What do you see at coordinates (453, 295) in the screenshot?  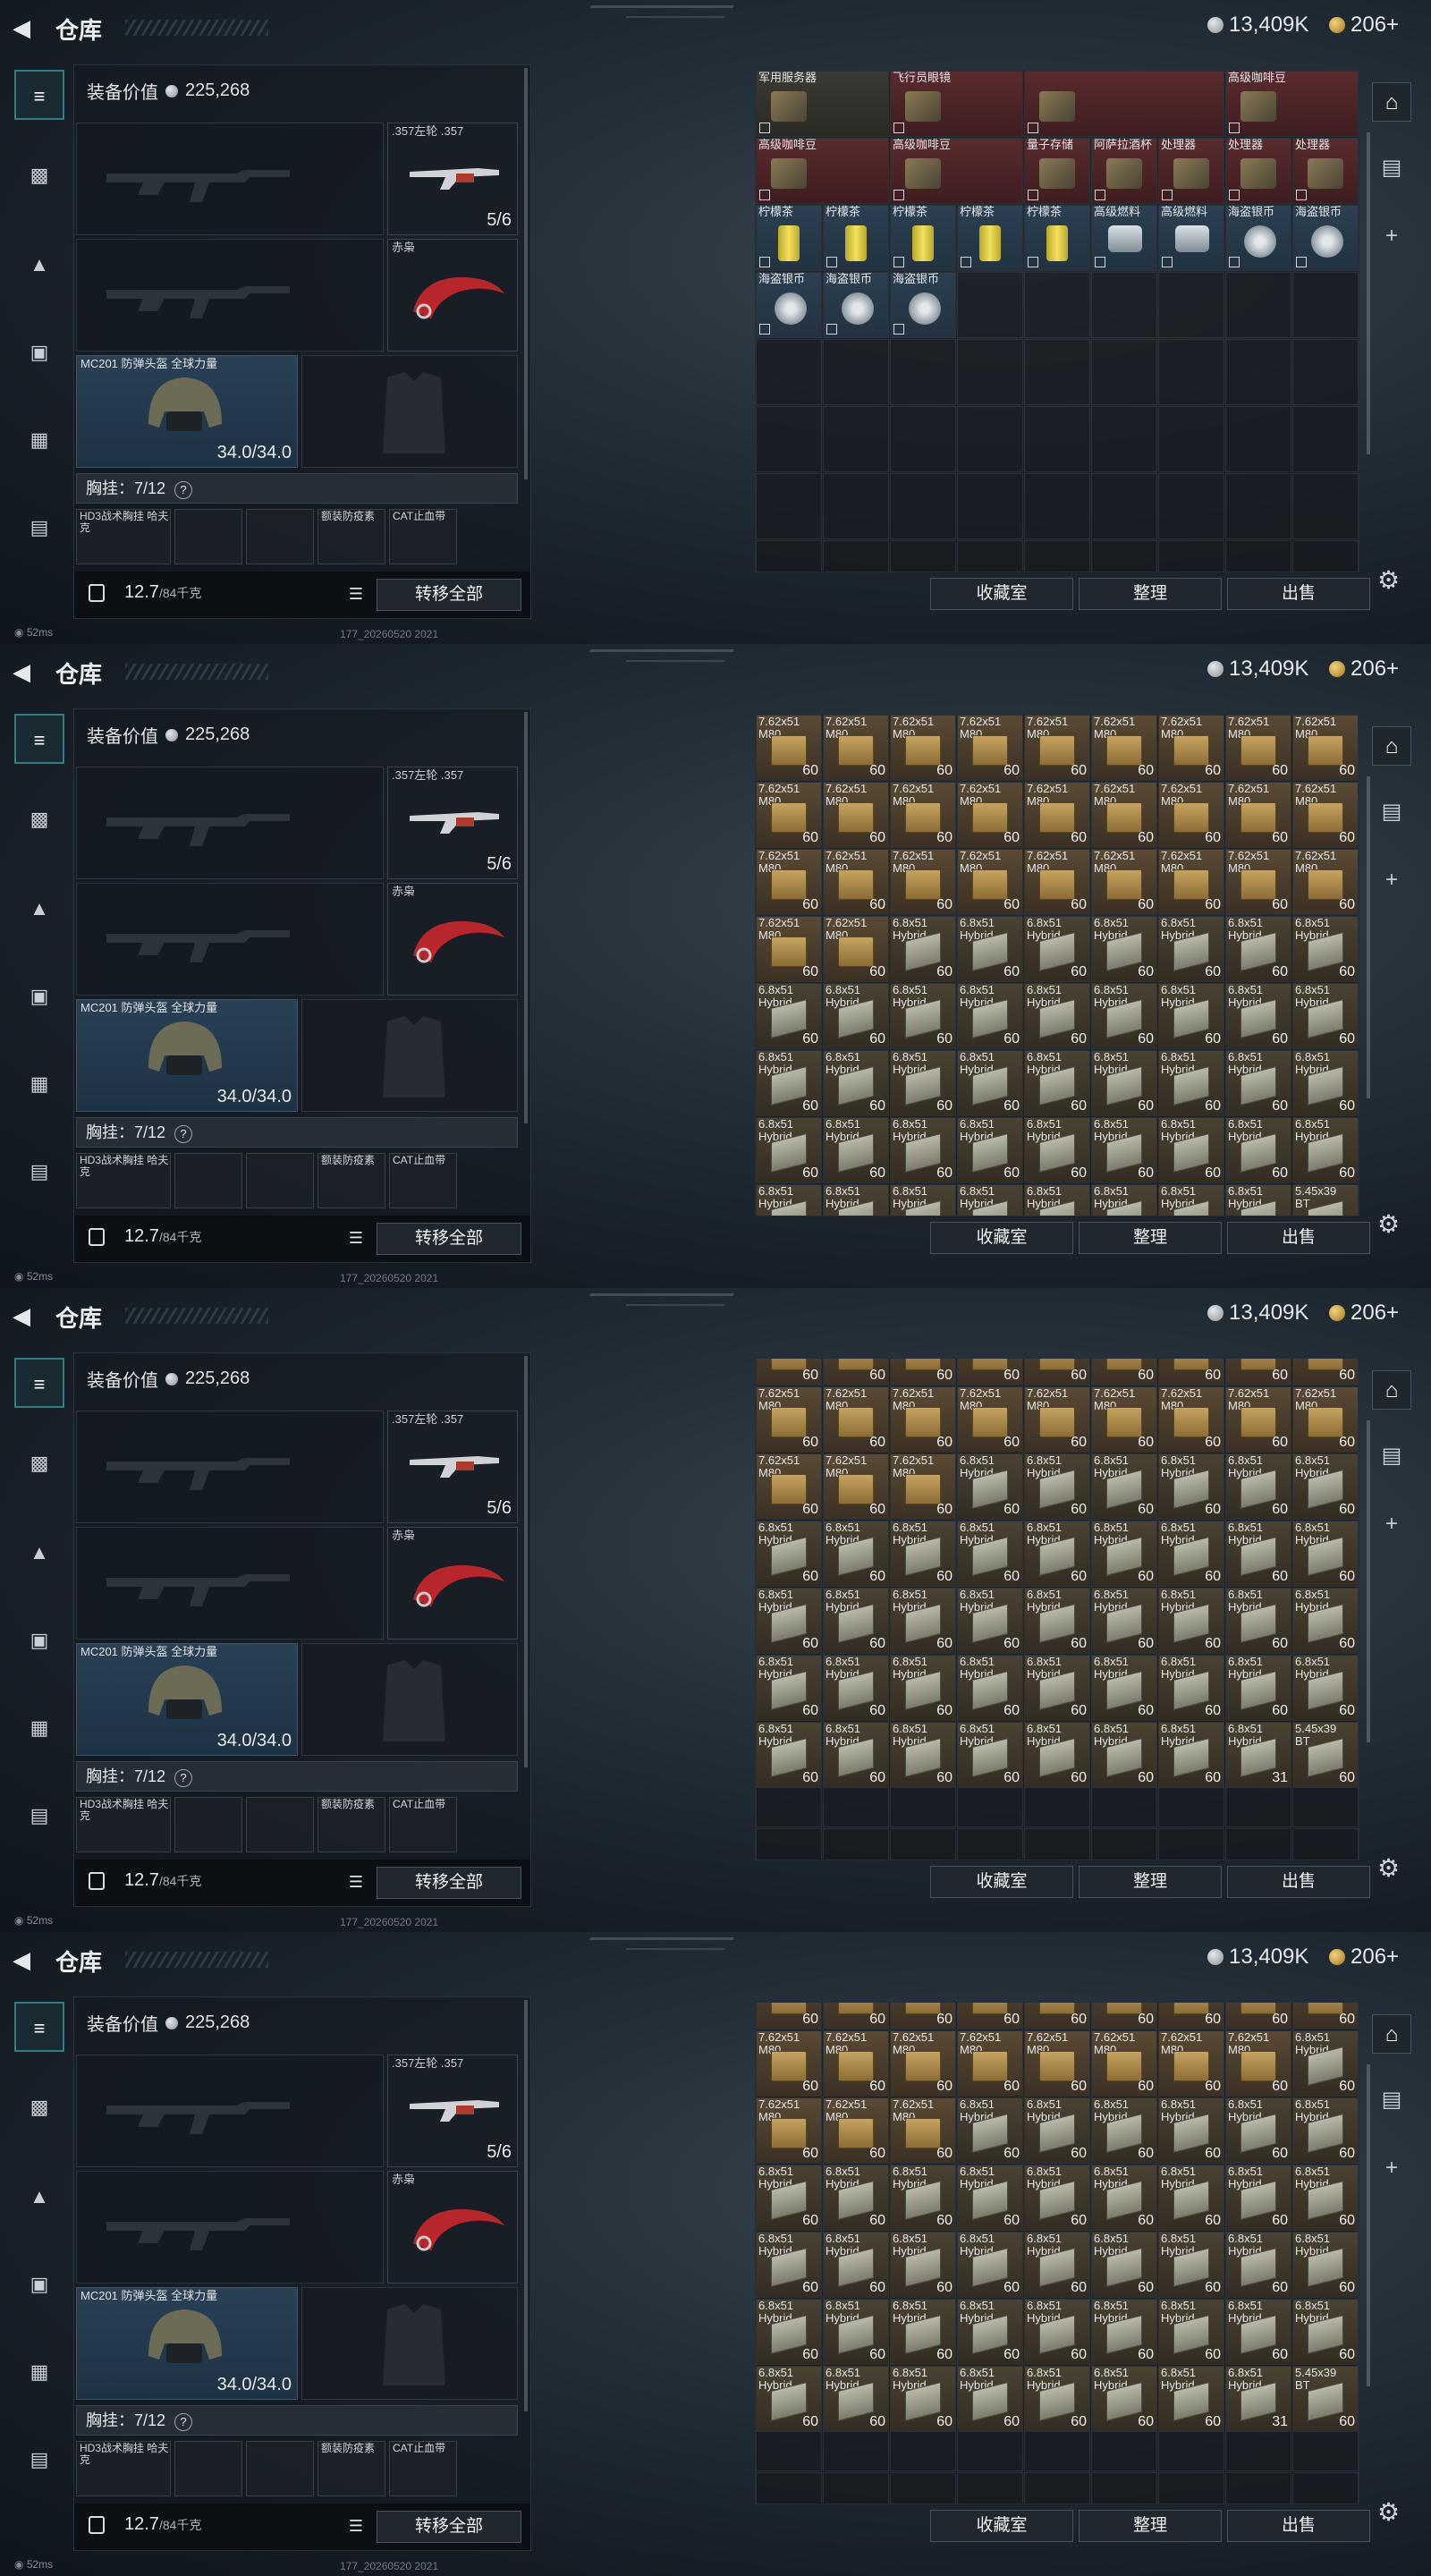 I see `knife-slot: 赤枭` at bounding box center [453, 295].